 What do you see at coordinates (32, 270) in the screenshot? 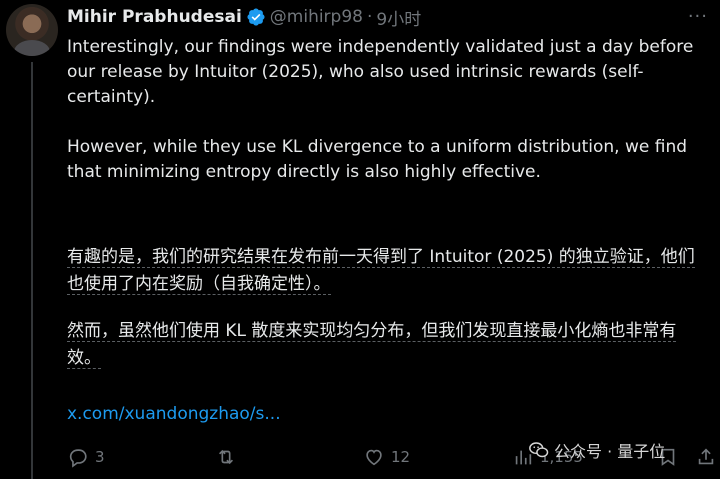
I see `thread-line` at bounding box center [32, 270].